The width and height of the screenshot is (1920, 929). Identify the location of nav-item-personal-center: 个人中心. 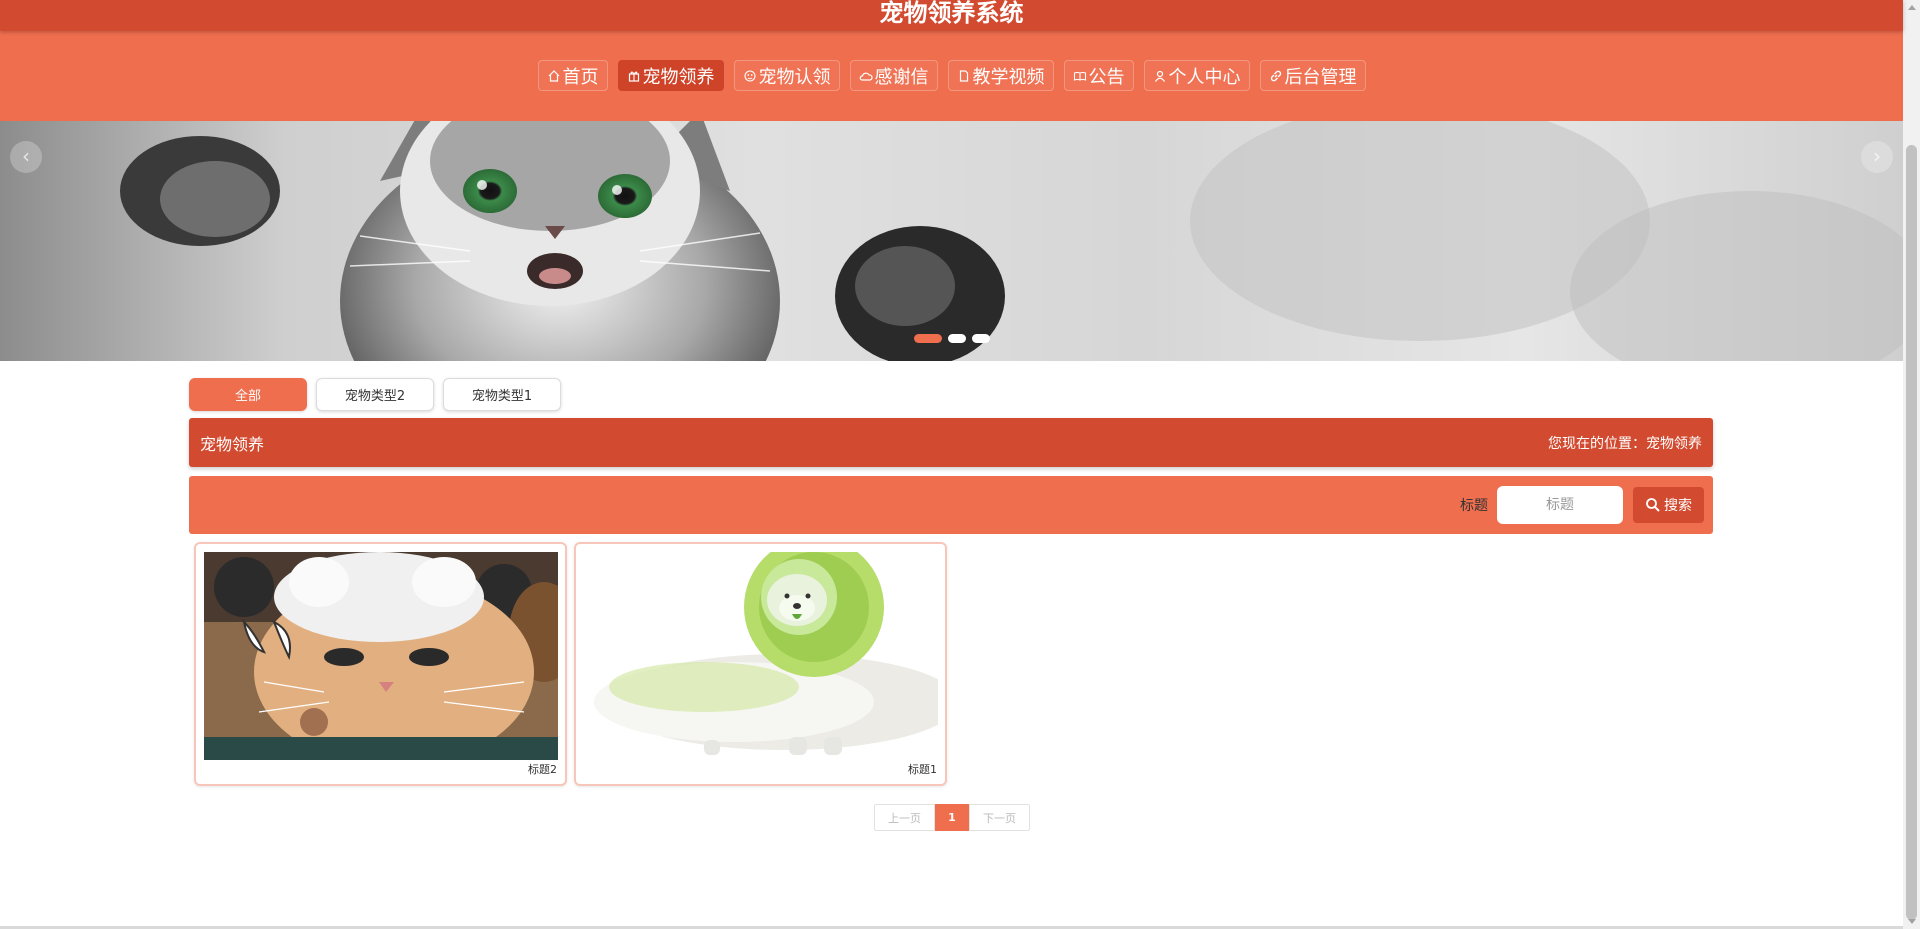
(1196, 75).